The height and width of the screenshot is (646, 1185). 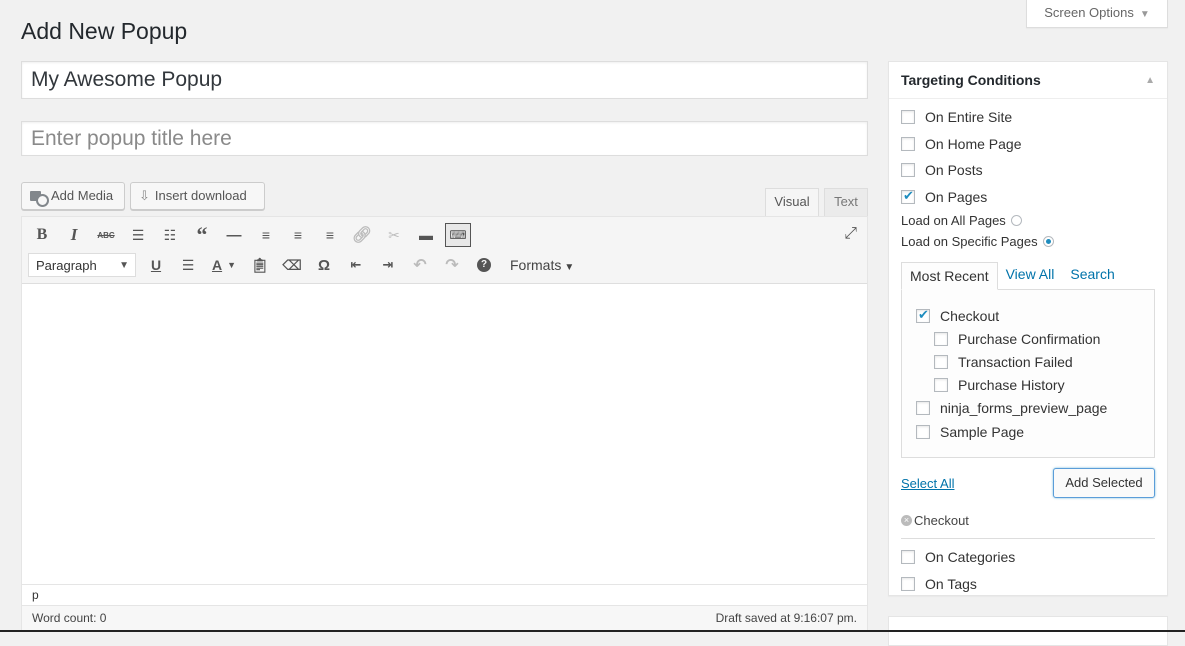 I want to click on condition-label: On Categories, so click(x=970, y=557).